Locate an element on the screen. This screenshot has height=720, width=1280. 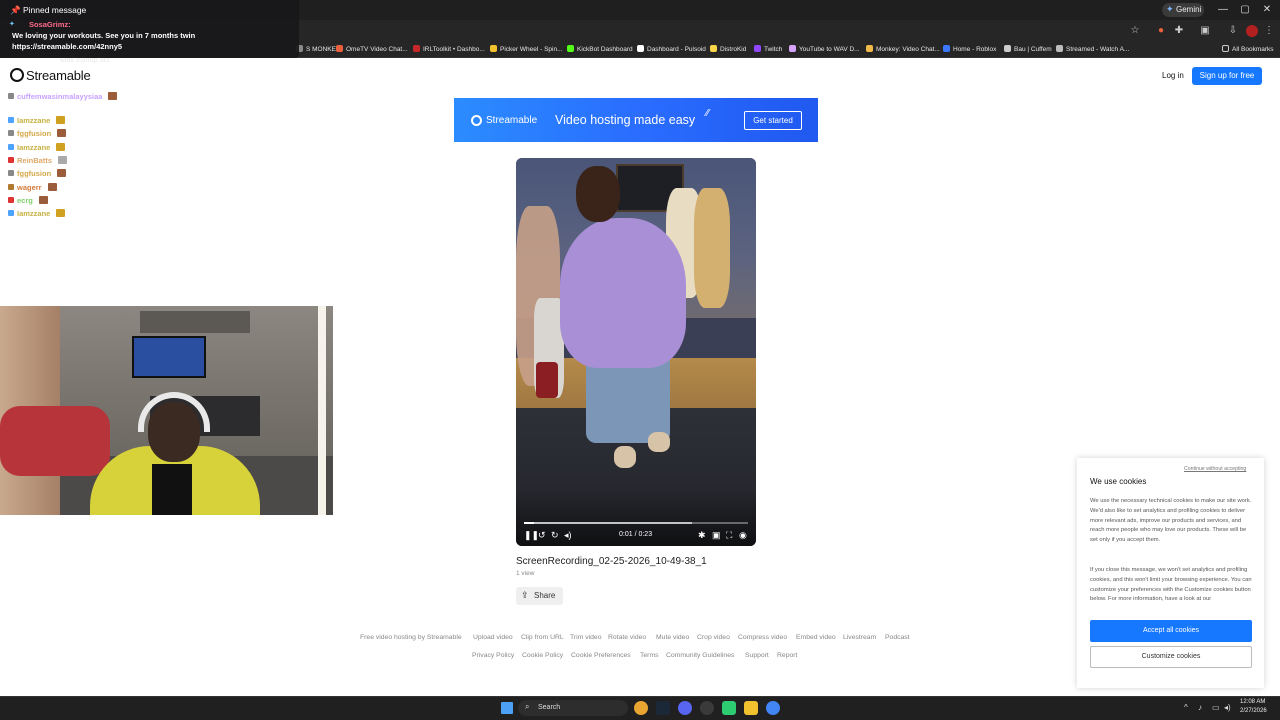
chat-username: ReinBatts is located at coordinates (34, 160).